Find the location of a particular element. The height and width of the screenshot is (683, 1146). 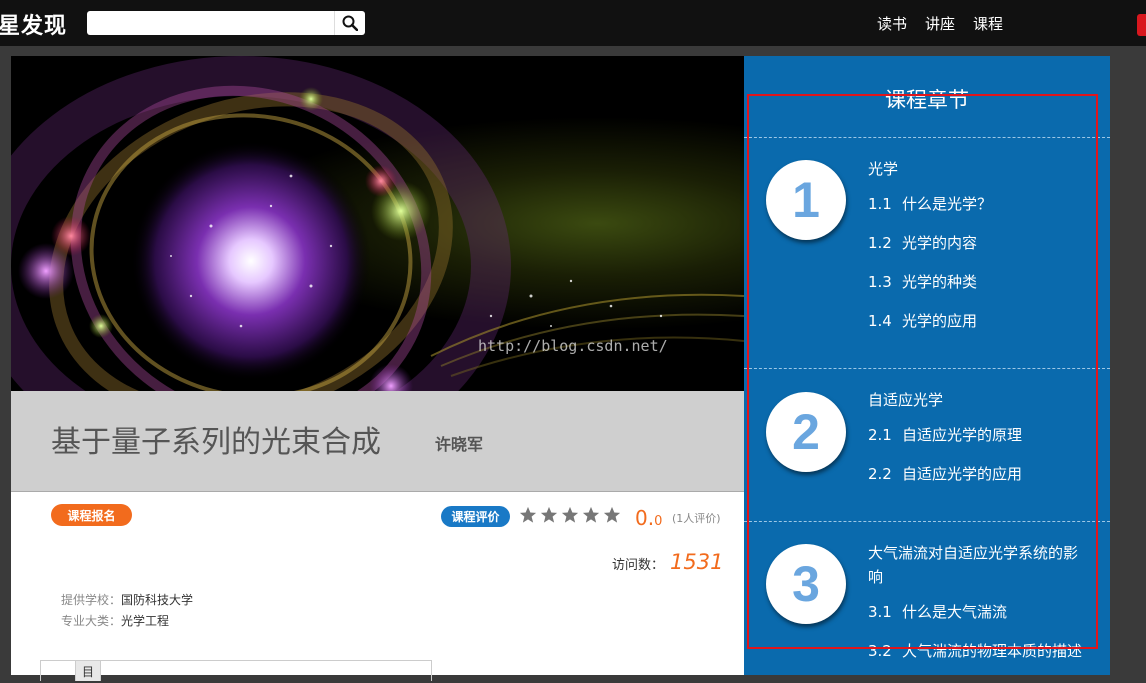

visit-count: 1531 is located at coordinates (697, 562).